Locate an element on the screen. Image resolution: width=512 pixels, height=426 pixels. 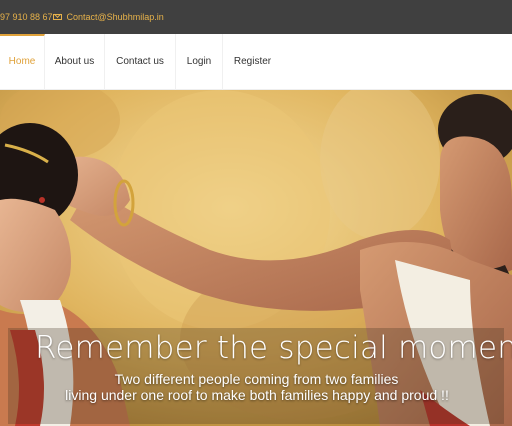
hero-title: Remember the special moment is located at coordinates (273, 348).